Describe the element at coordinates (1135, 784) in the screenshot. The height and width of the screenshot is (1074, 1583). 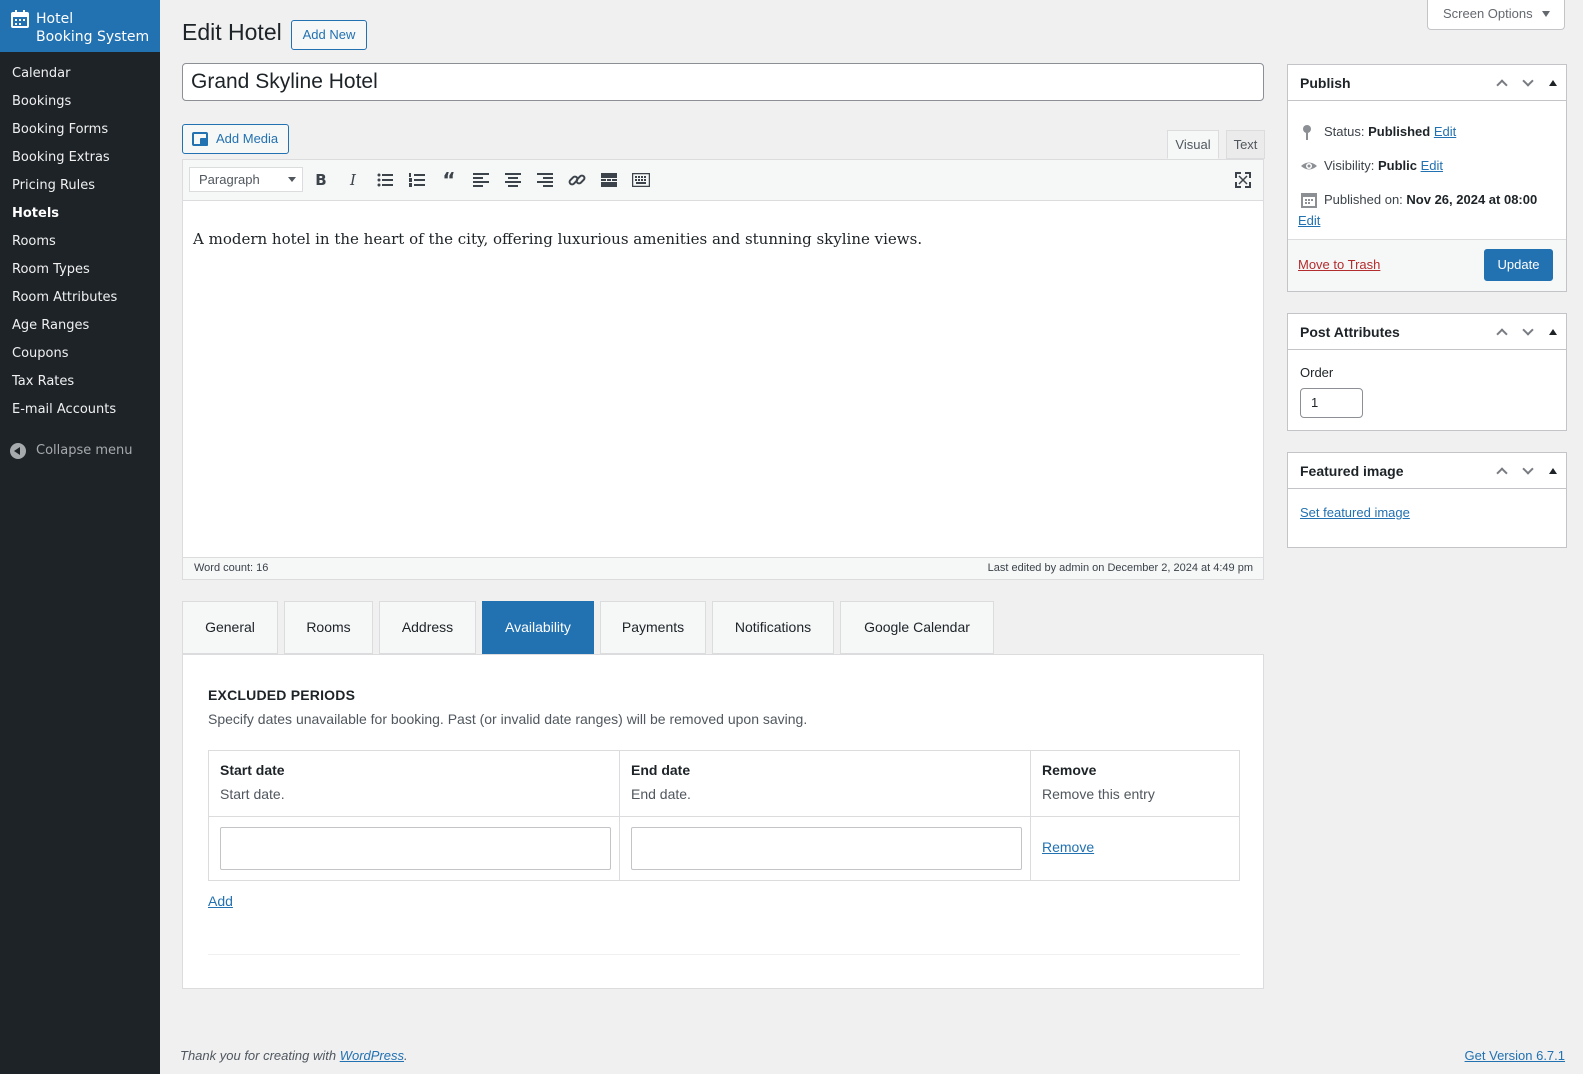
I see `column-header-remove: Remove Remove this entry` at that location.